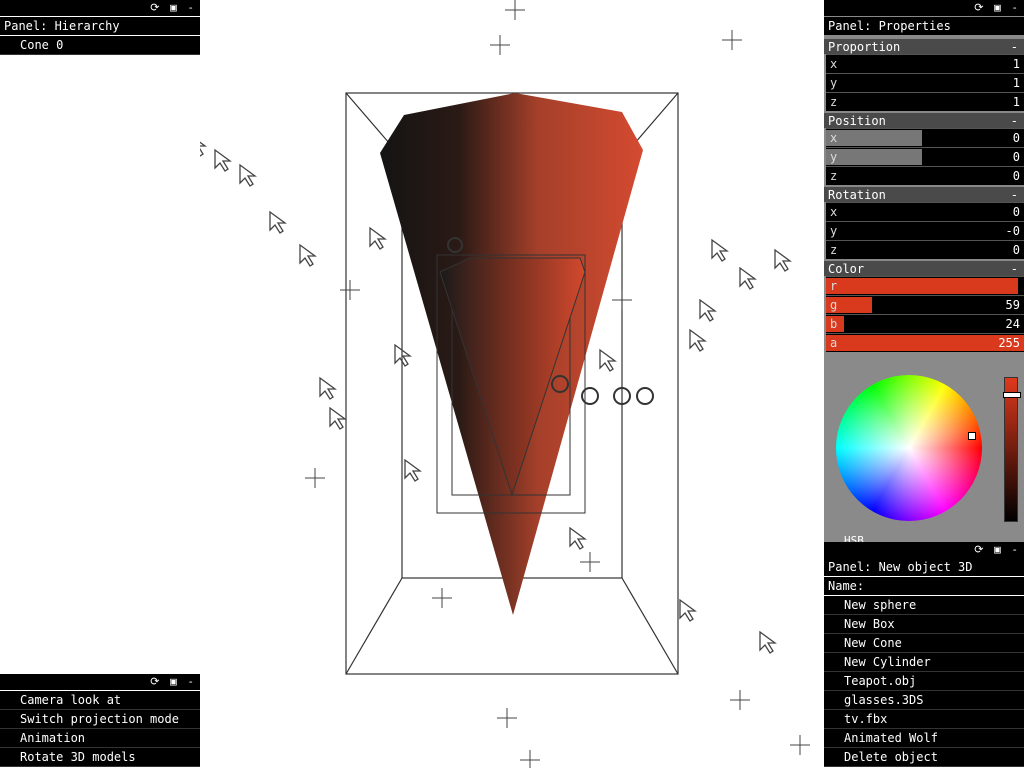  Describe the element at coordinates (925, 63) in the screenshot. I see `proportion-x: x1` at that location.